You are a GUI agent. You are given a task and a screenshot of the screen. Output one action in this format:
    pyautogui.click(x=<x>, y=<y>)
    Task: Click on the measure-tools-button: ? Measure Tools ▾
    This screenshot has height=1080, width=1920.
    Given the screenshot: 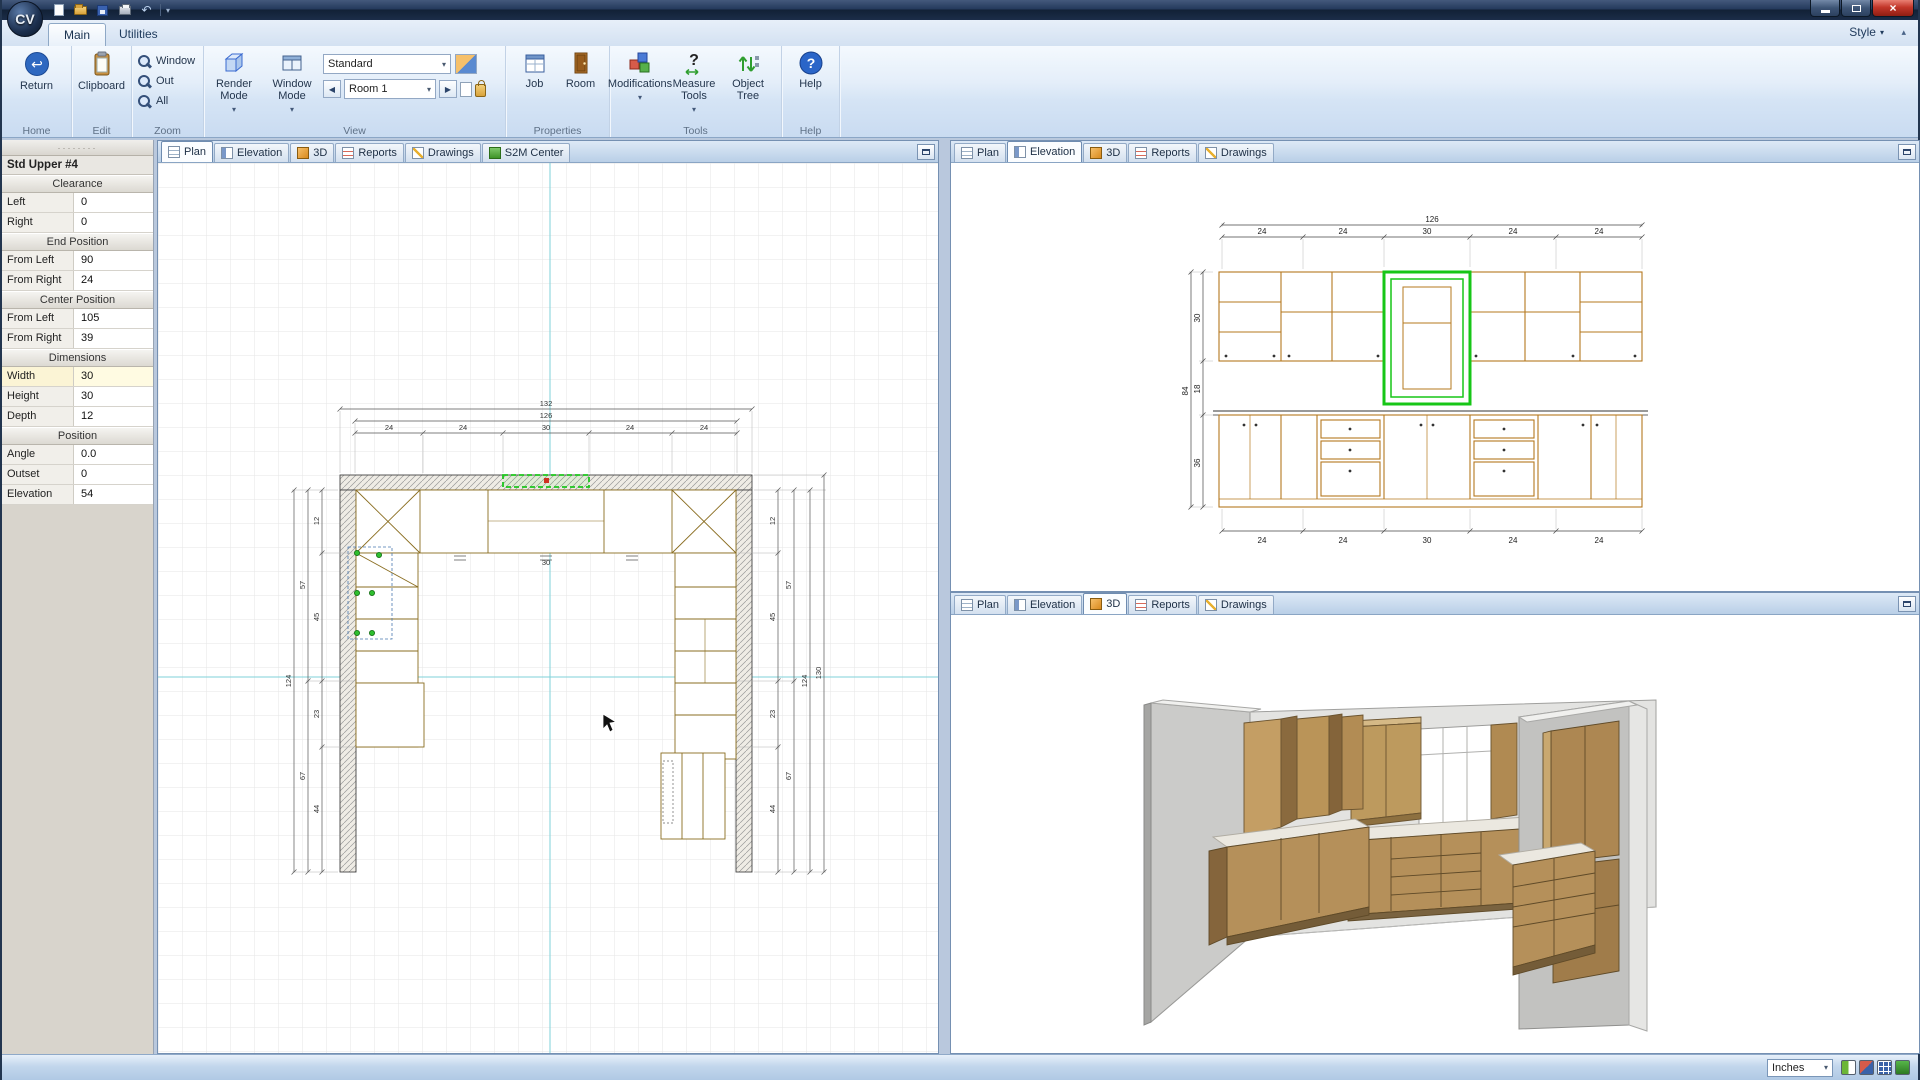 What is the action you would take?
    pyautogui.click(x=694, y=82)
    